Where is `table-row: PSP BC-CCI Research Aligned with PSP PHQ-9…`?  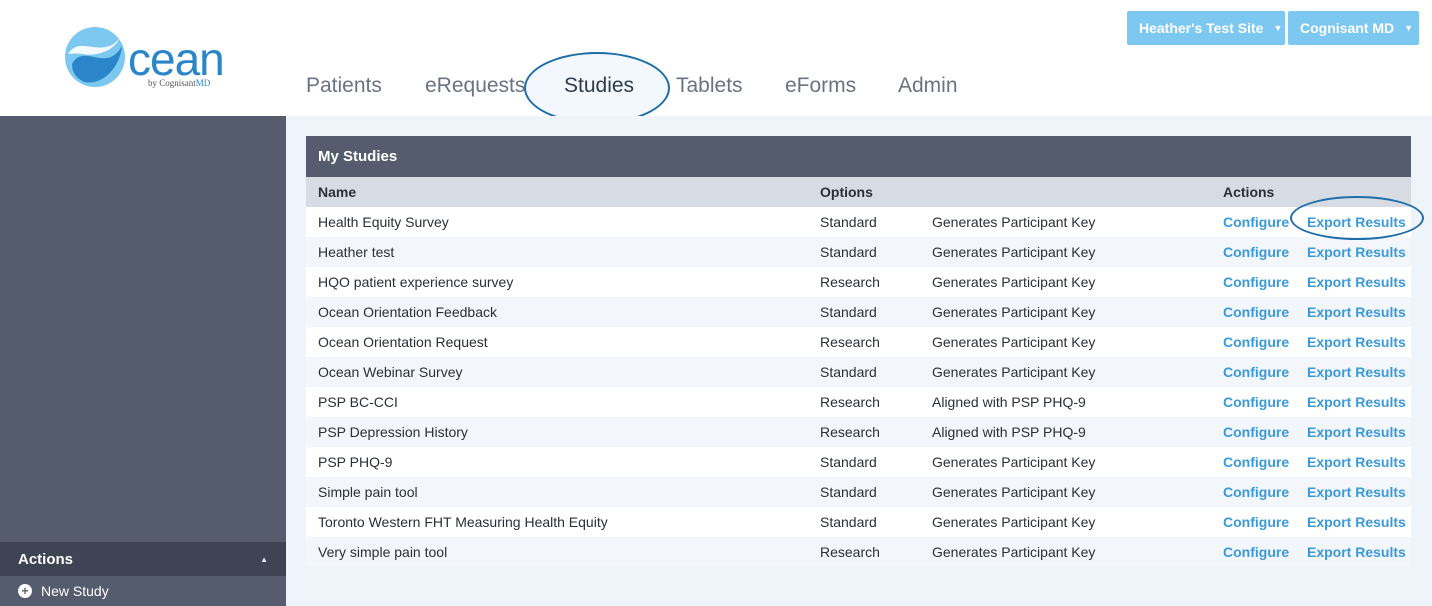 table-row: PSP BC-CCI Research Aligned with PSP PHQ-9… is located at coordinates (858, 402).